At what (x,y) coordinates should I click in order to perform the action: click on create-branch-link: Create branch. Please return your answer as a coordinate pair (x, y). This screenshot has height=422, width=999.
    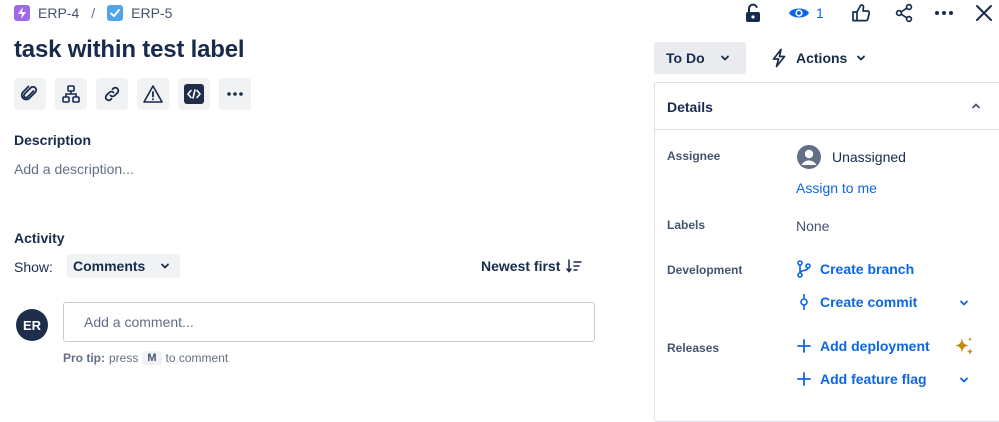
    Looking at the image, I should click on (855, 269).